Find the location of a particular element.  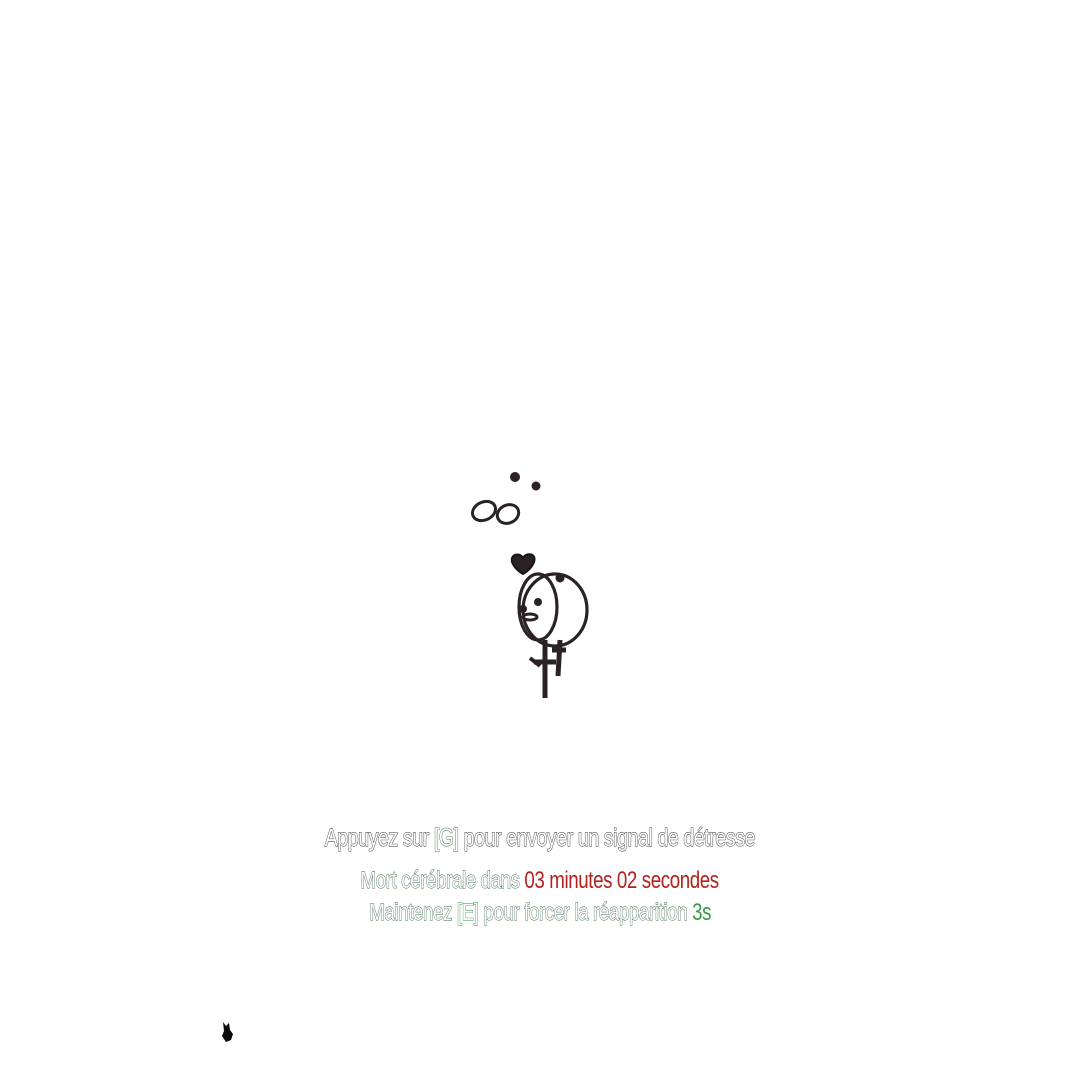

respawn-hold-seconds: 3s is located at coordinates (701, 912).